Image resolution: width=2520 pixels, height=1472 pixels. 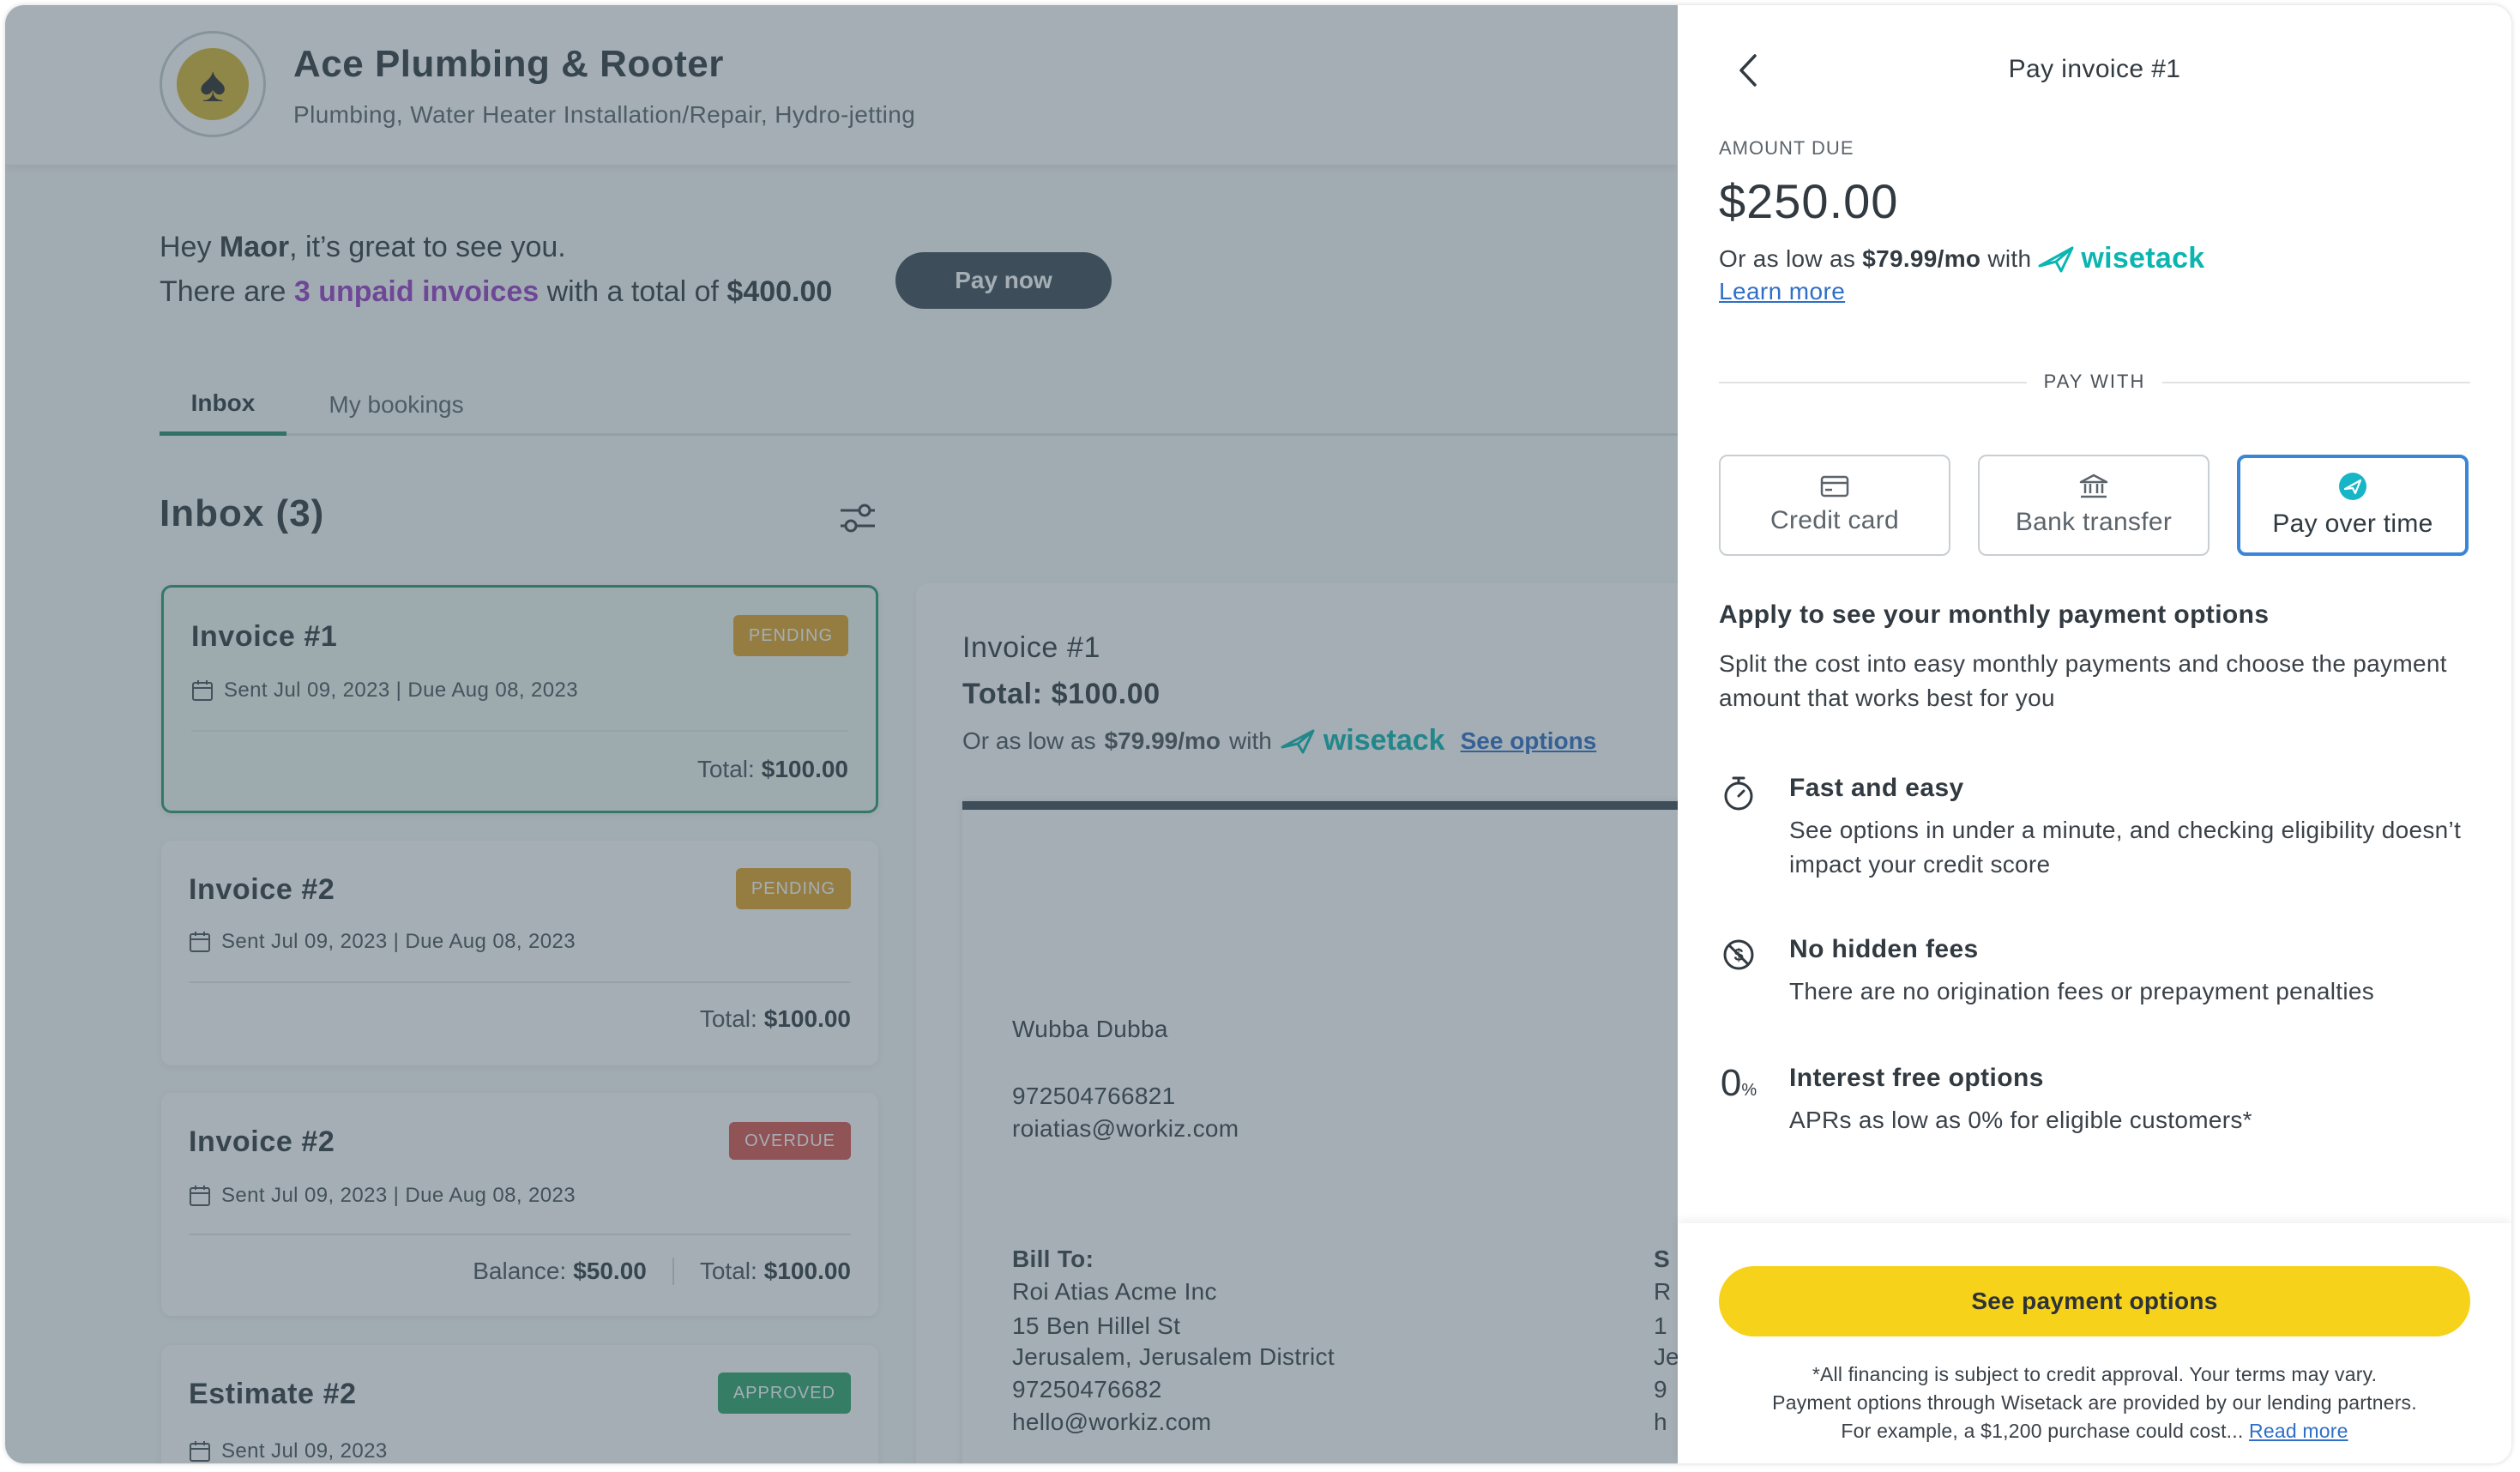 I want to click on method-label: Credit card, so click(x=1835, y=520).